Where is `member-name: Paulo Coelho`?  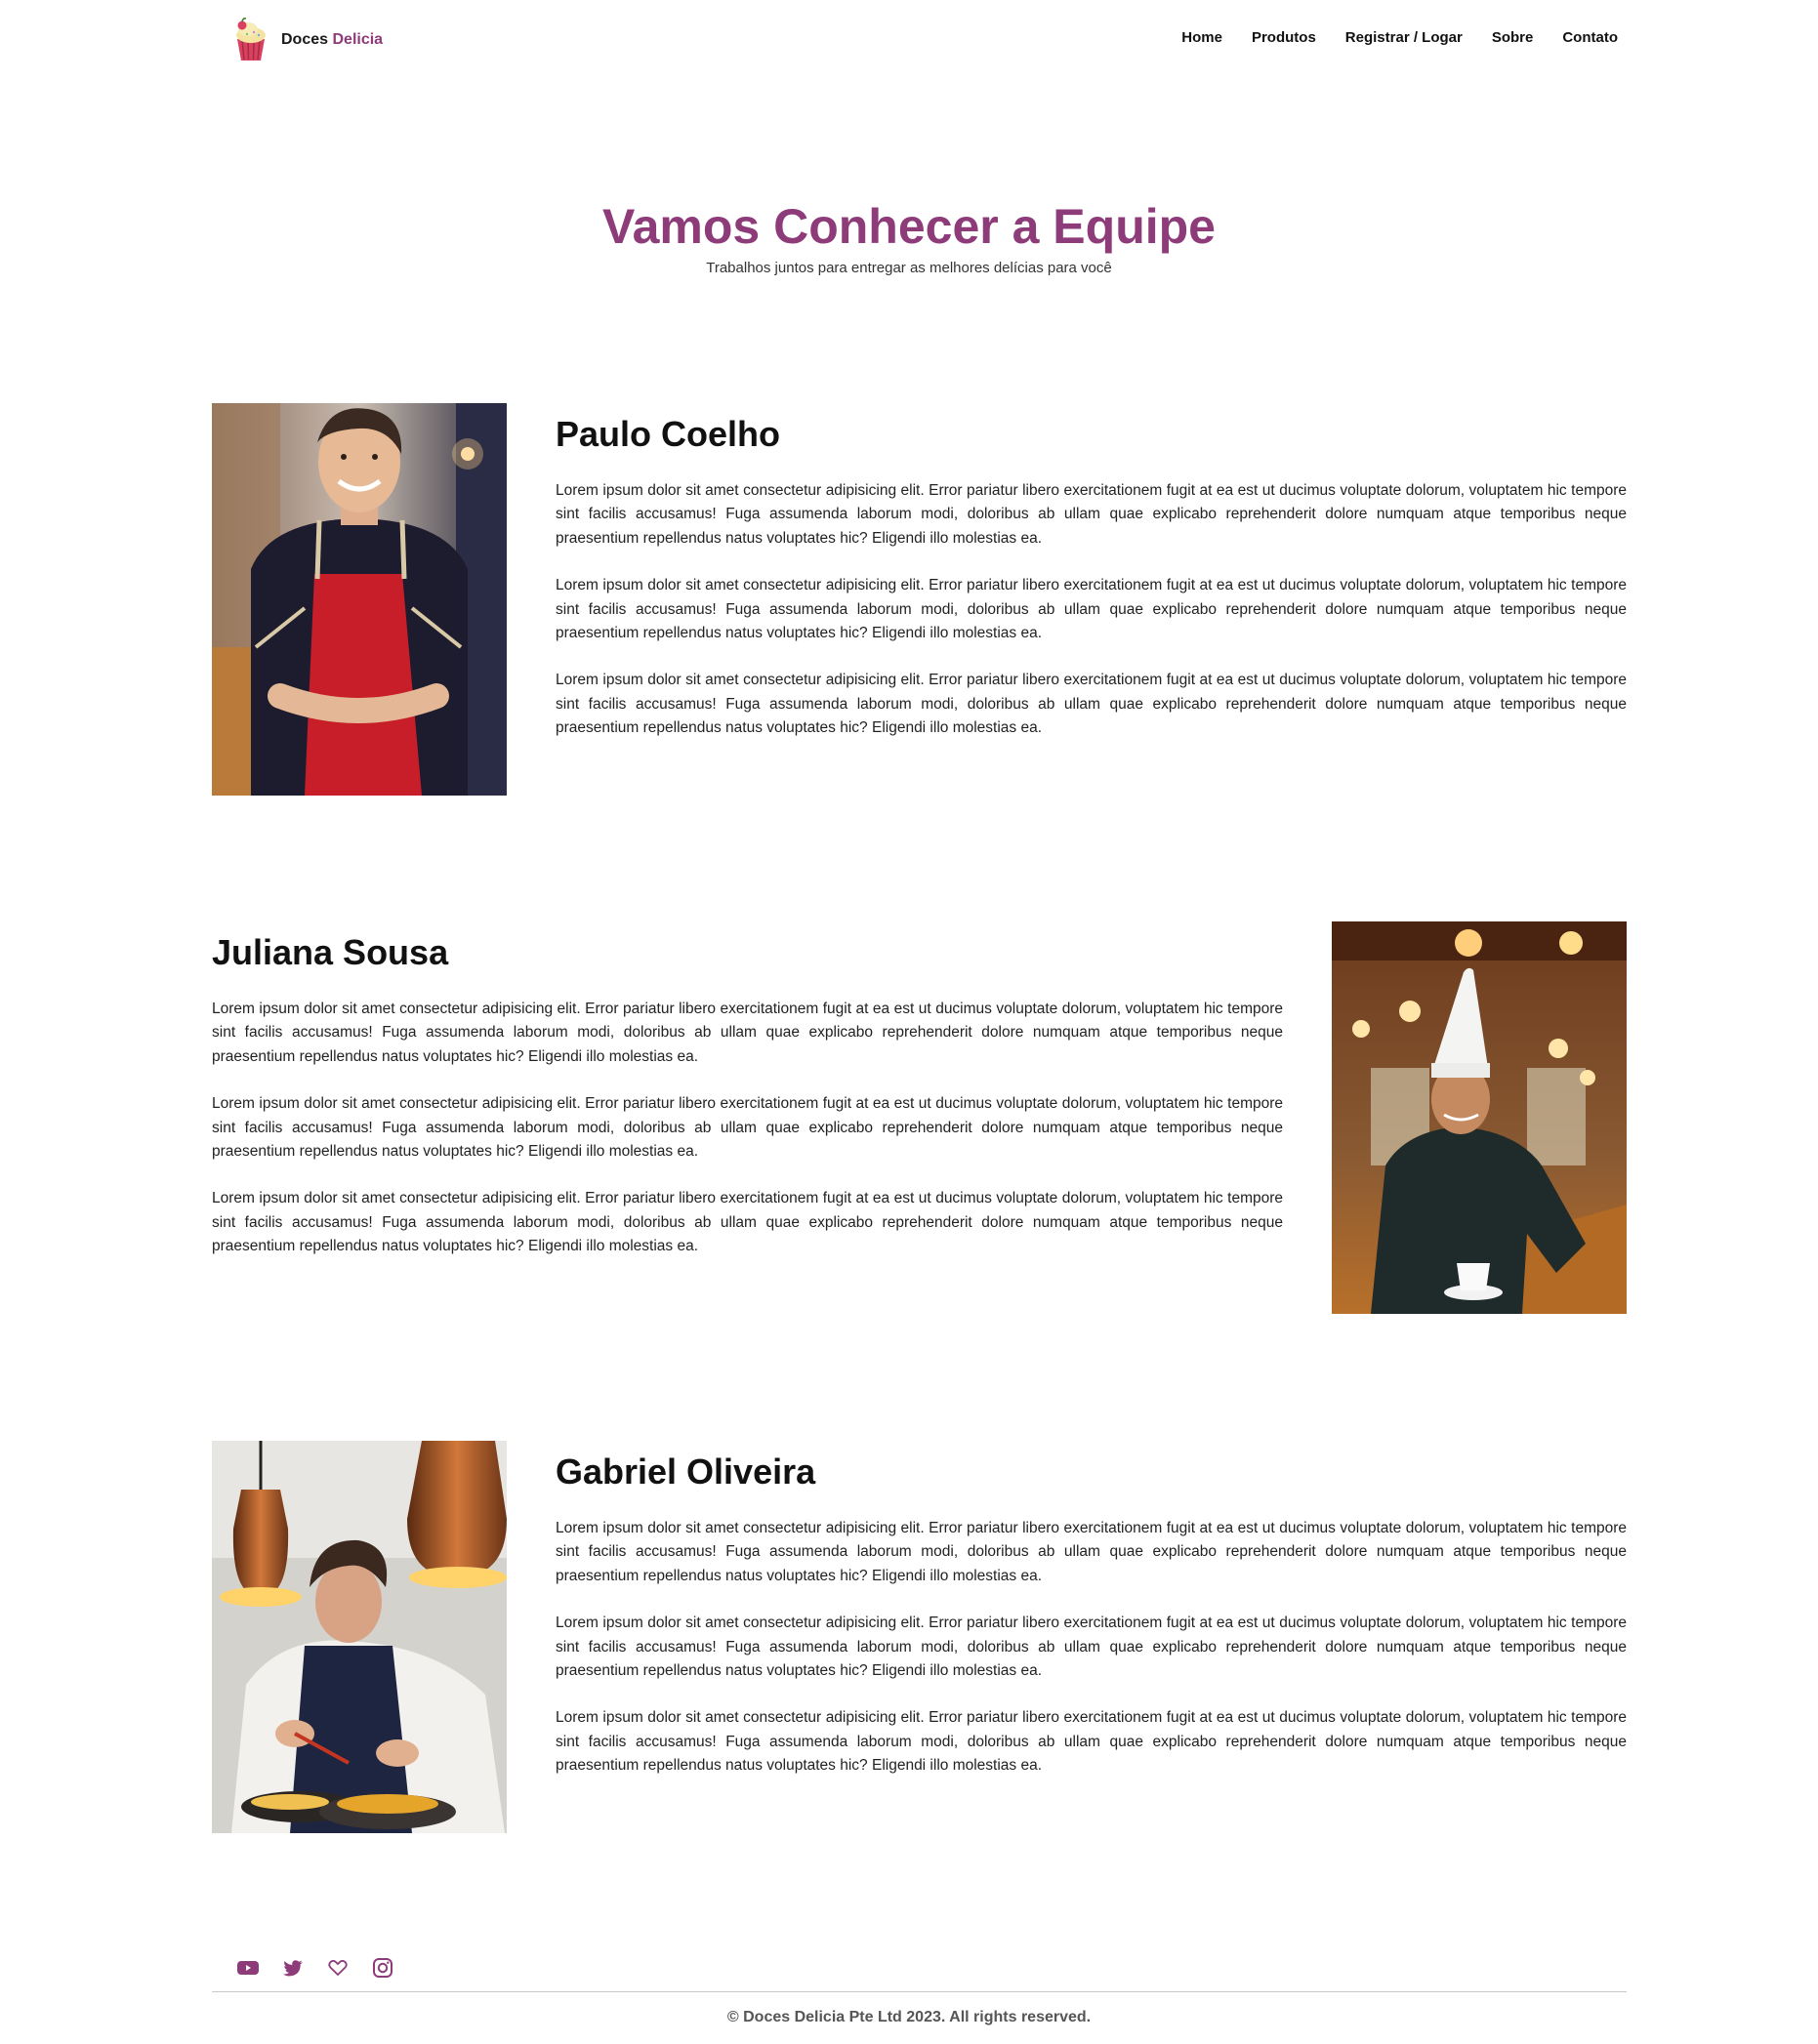 member-name: Paulo Coelho is located at coordinates (668, 434).